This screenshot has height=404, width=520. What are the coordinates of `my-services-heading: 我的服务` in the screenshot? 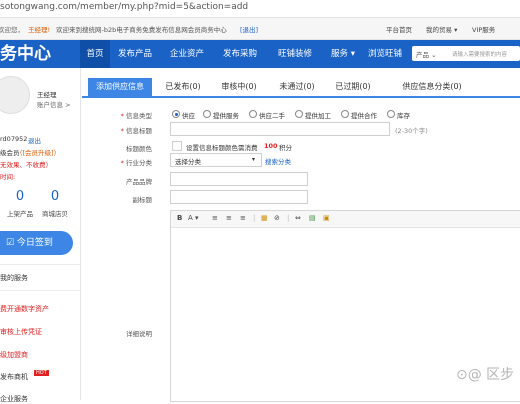 It's located at (14, 278).